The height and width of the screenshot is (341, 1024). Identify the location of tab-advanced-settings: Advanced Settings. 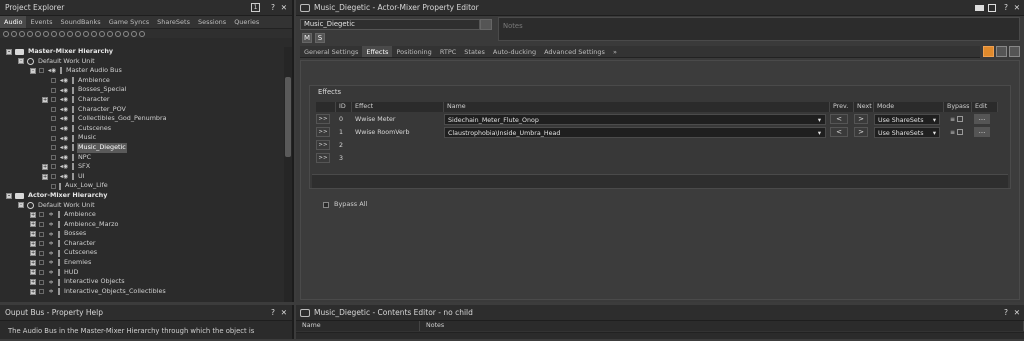
(574, 51).